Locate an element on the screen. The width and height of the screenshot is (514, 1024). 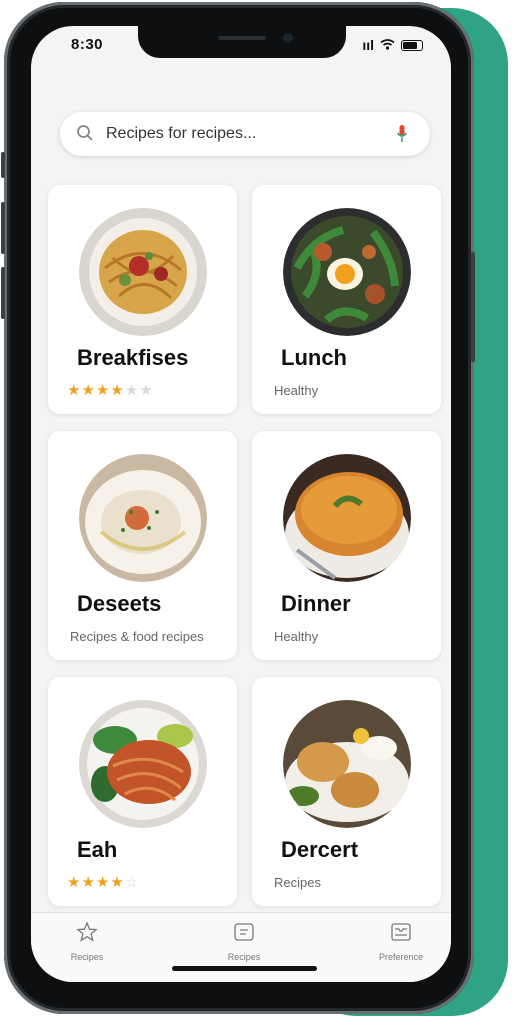
star-icon: ☆ is located at coordinates (132, 882).